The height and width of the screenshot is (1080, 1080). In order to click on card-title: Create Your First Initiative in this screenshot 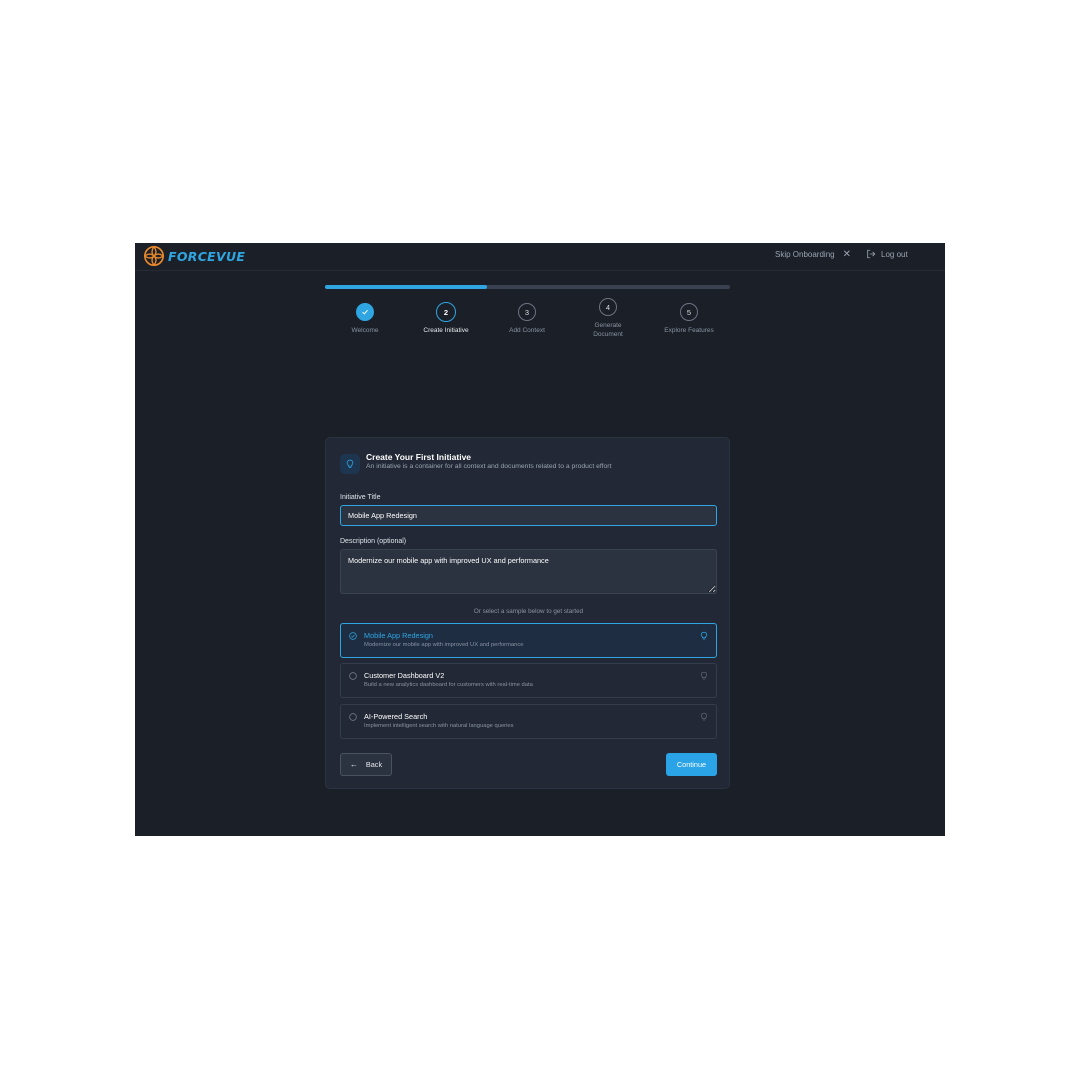, I will do `click(419, 457)`.